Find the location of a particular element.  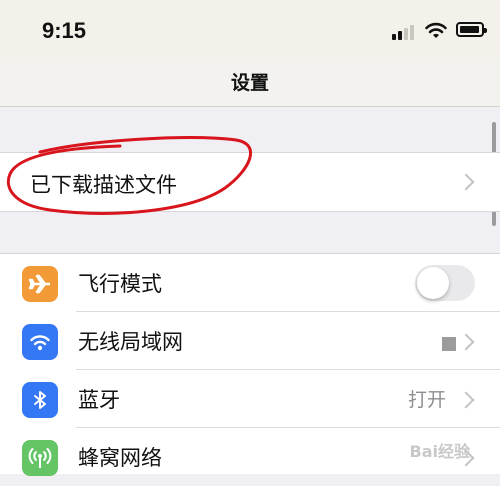

wifi-network-placeholder-icon is located at coordinates (449, 344).